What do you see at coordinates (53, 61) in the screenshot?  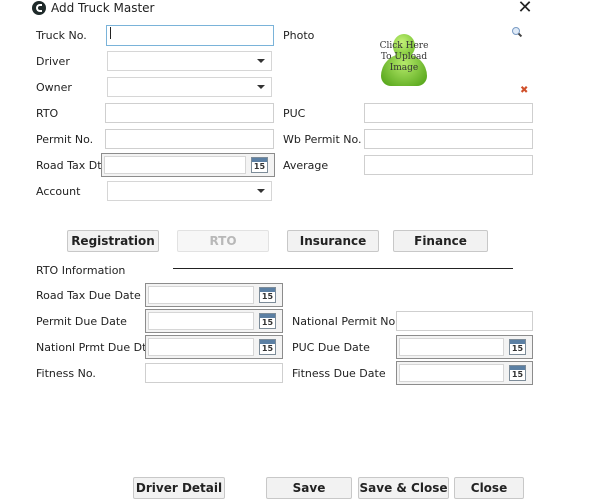 I see `driver-label: Driver` at bounding box center [53, 61].